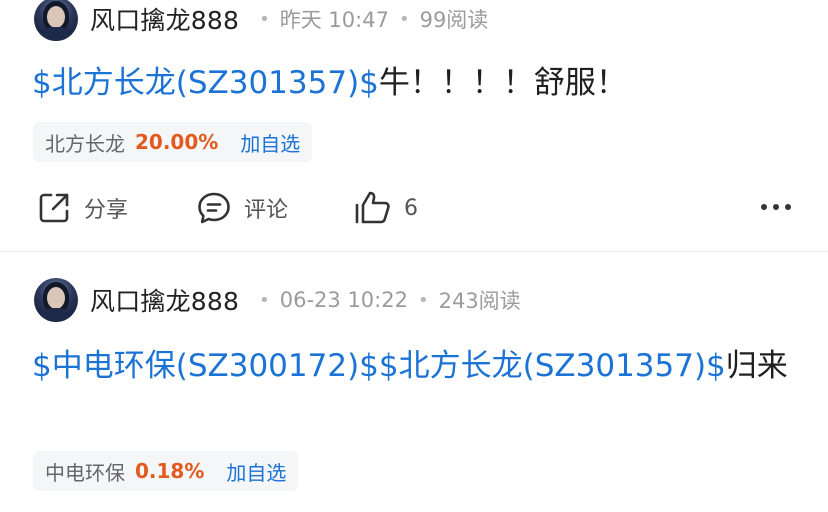  I want to click on like-button: 6, so click(386, 208).